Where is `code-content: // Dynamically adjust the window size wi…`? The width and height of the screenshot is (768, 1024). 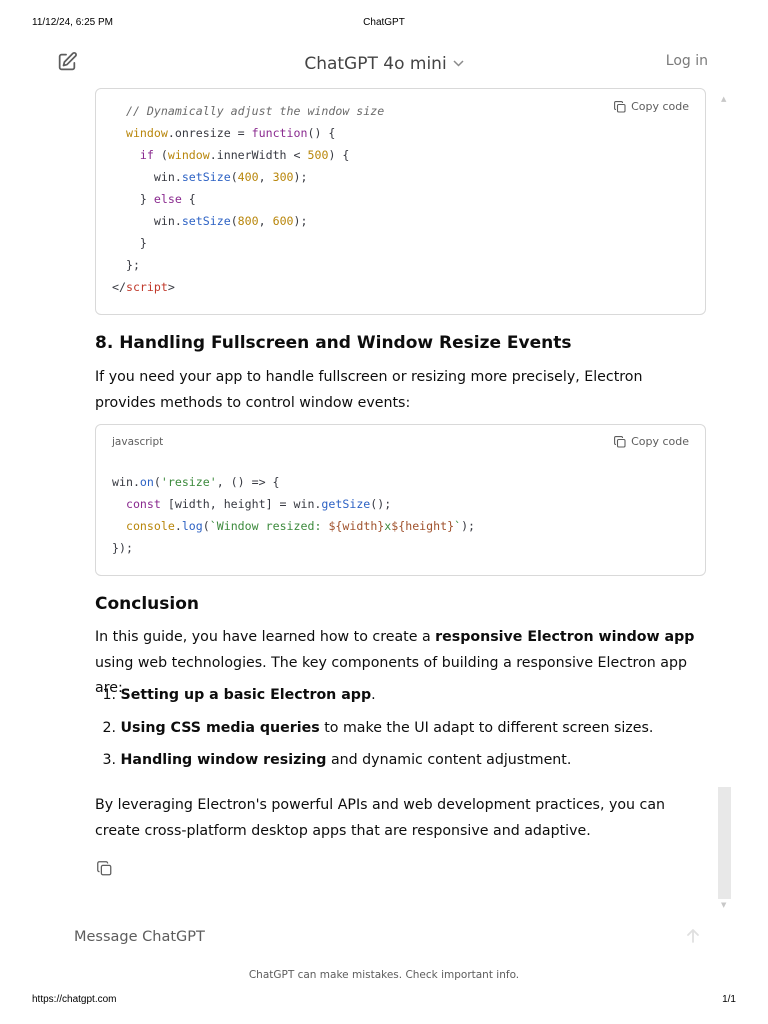
code-content: // Dynamically adjust the window size wi… is located at coordinates (248, 199).